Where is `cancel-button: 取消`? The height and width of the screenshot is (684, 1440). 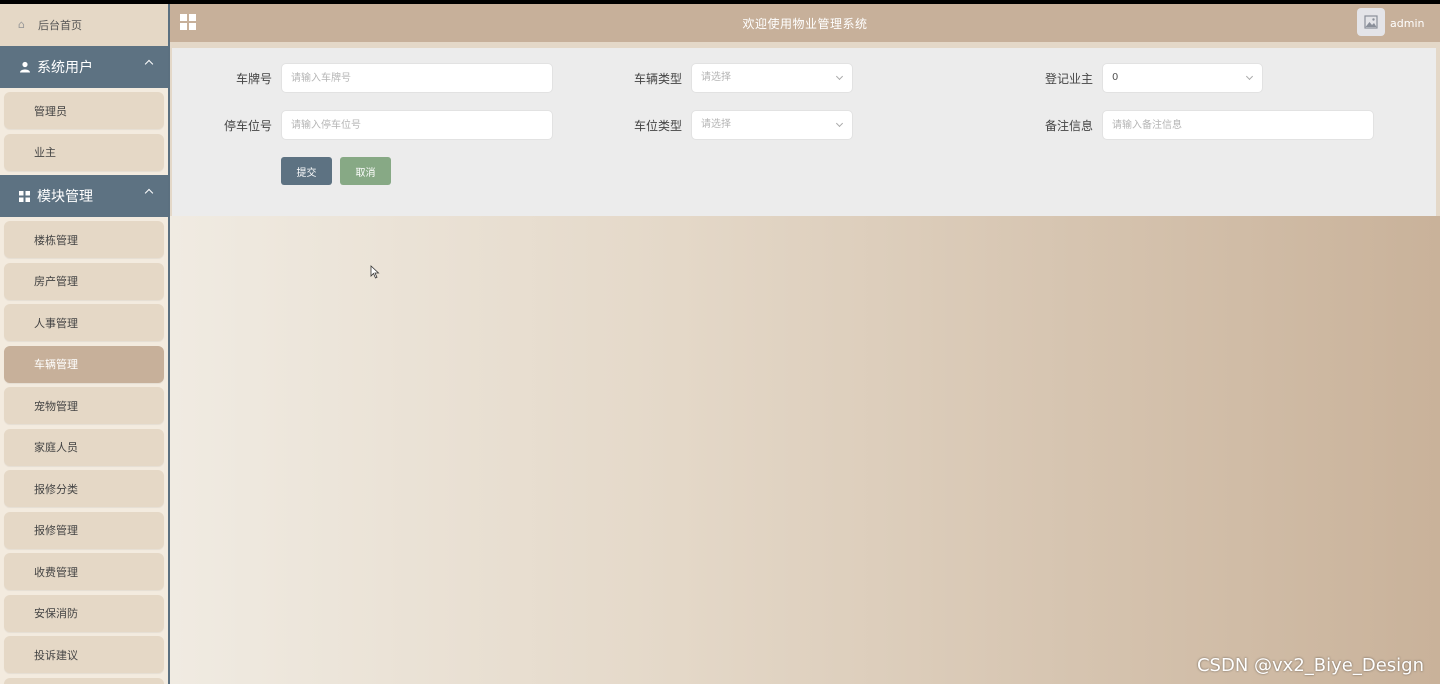
cancel-button: 取消 is located at coordinates (365, 171).